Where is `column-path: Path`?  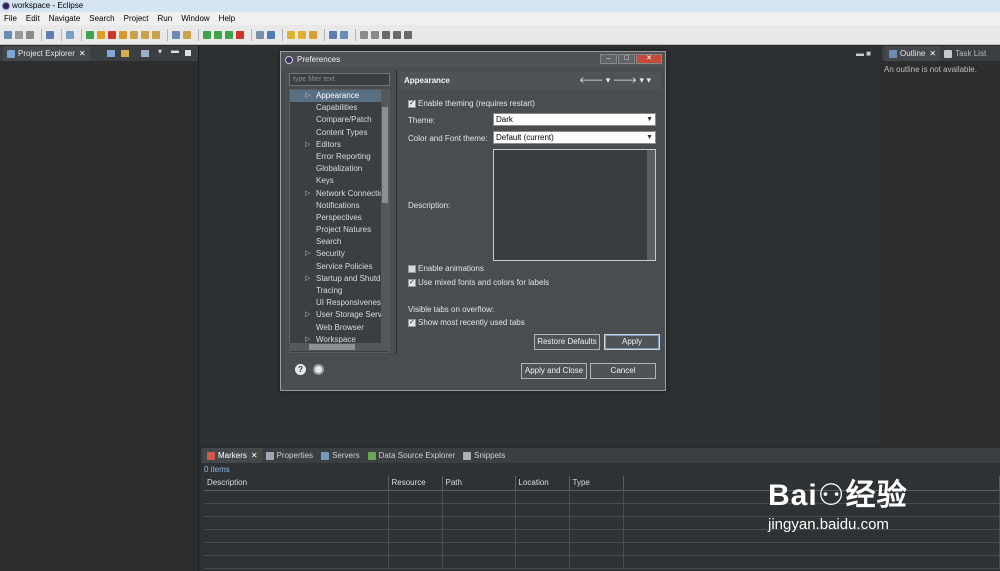 column-path: Path is located at coordinates (479, 483).